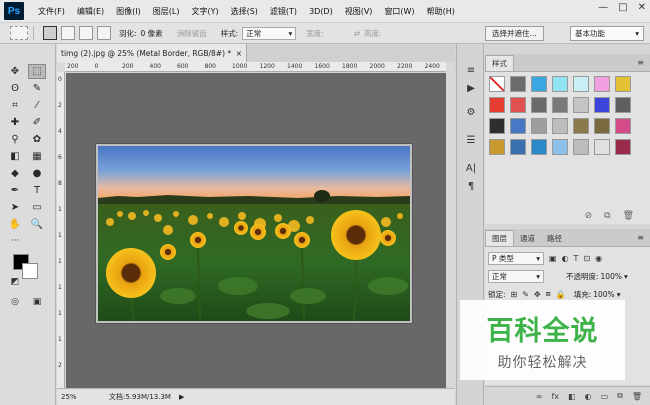 The image size is (650, 405). What do you see at coordinates (611, 276) in the screenshot?
I see `opacity-value: 100%` at bounding box center [611, 276].